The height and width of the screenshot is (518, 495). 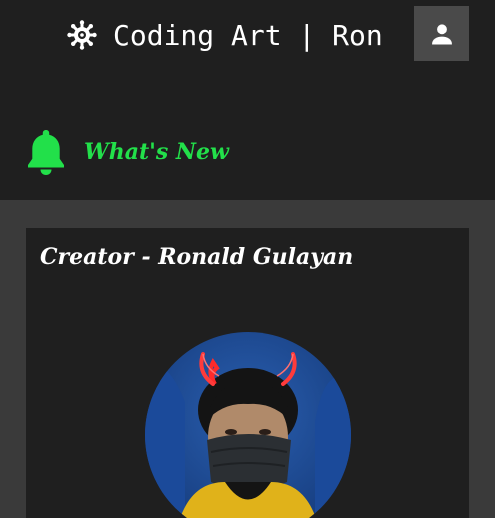 I want to click on avatar, so click(x=248, y=425).